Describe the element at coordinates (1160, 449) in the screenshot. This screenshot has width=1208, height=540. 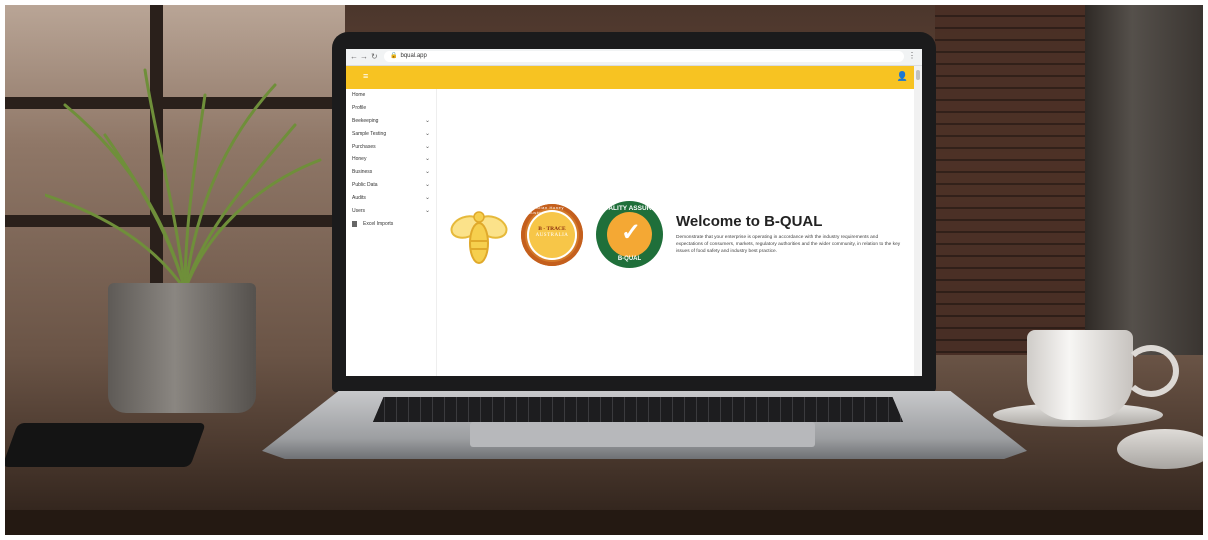
I see `computer-mouse` at that location.